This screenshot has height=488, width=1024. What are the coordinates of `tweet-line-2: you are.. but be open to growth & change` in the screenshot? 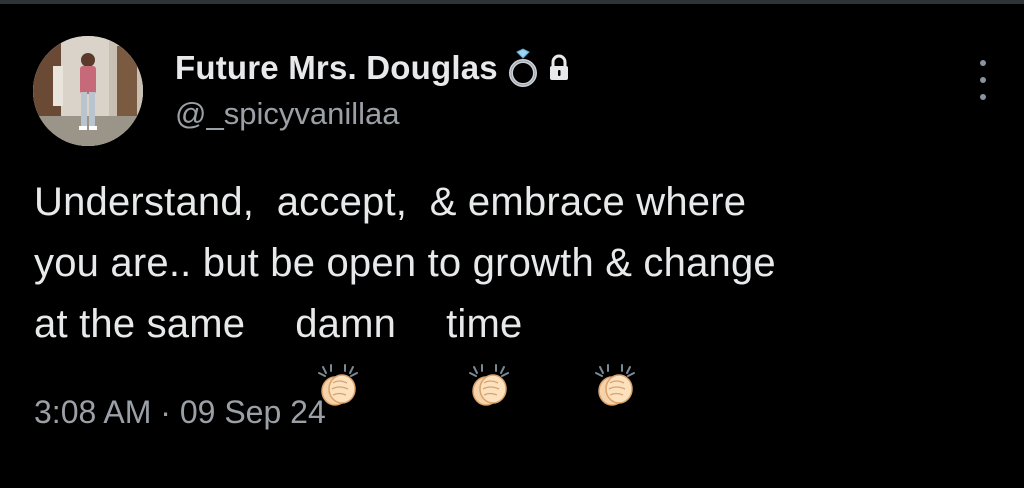 It's located at (405, 263).